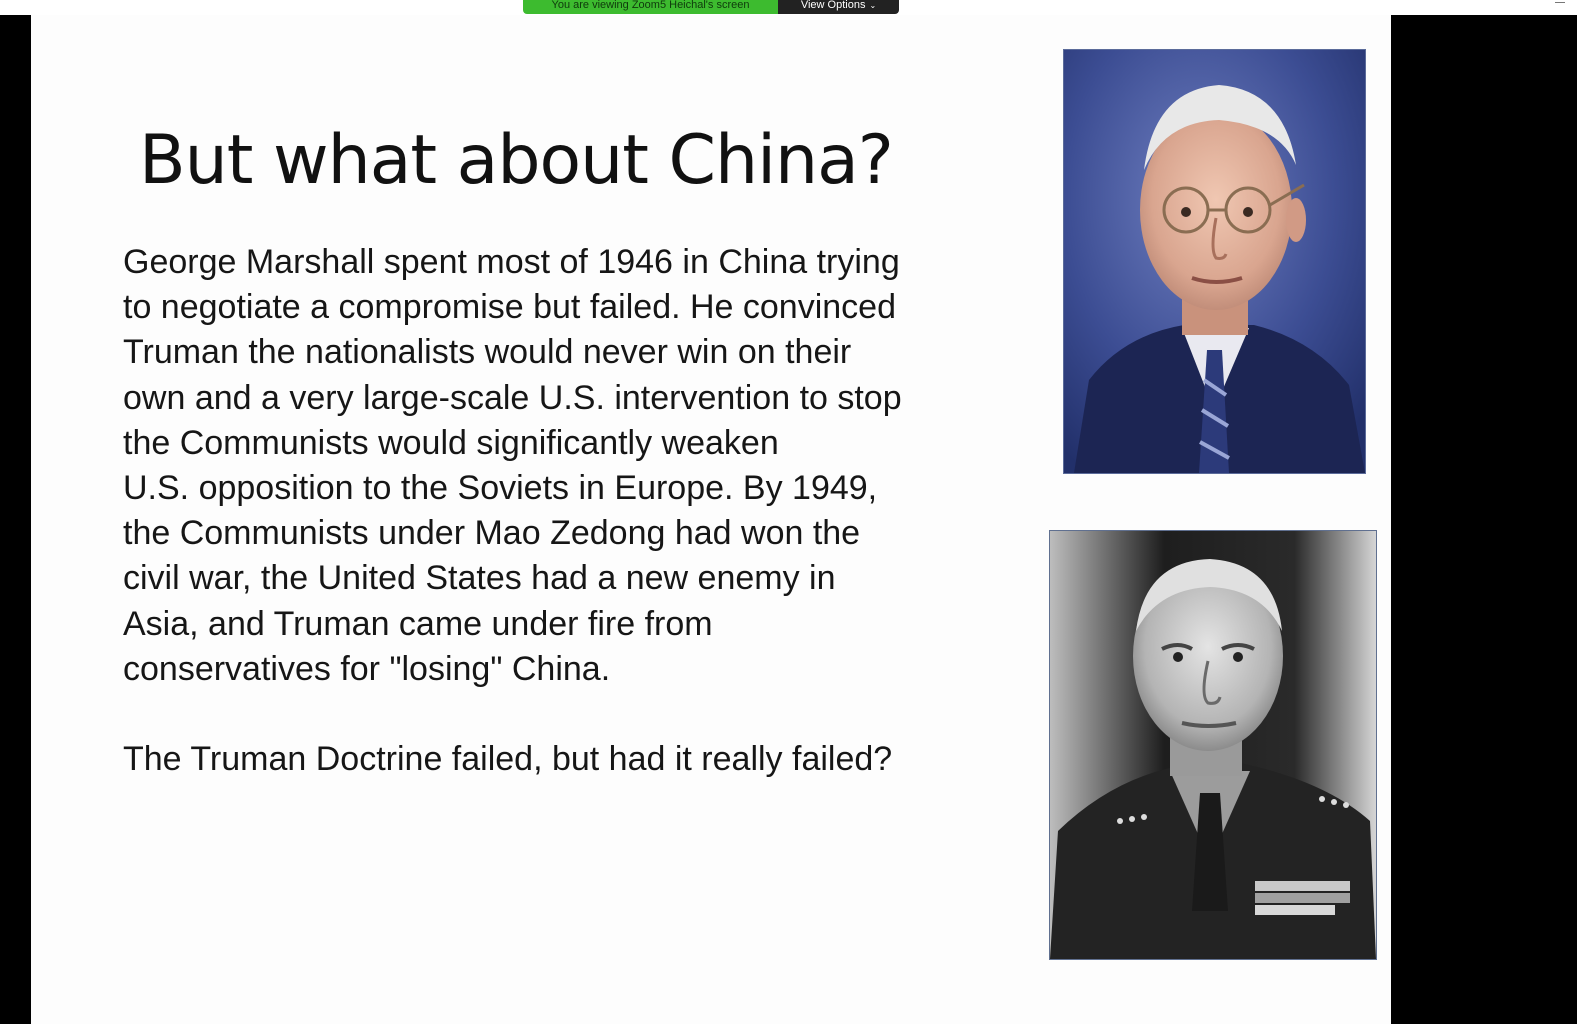  Describe the element at coordinates (1484, 519) in the screenshot. I see `letterbox-right` at that location.